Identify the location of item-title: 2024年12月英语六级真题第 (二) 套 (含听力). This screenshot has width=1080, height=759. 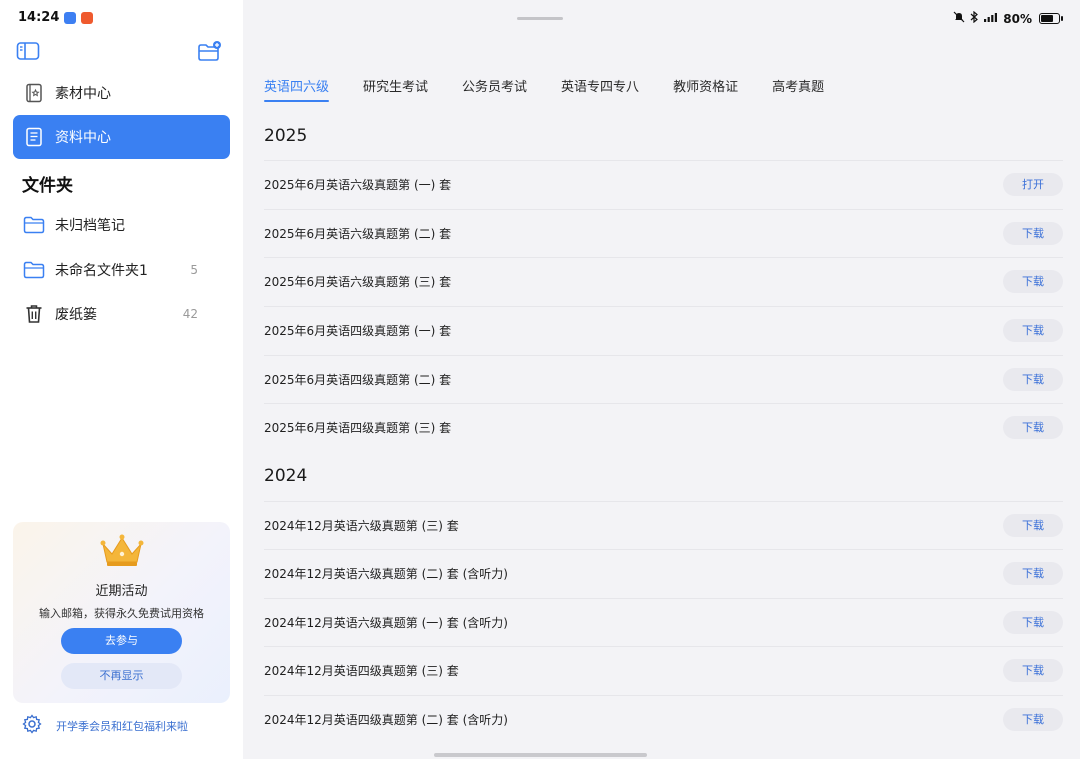
(386, 574).